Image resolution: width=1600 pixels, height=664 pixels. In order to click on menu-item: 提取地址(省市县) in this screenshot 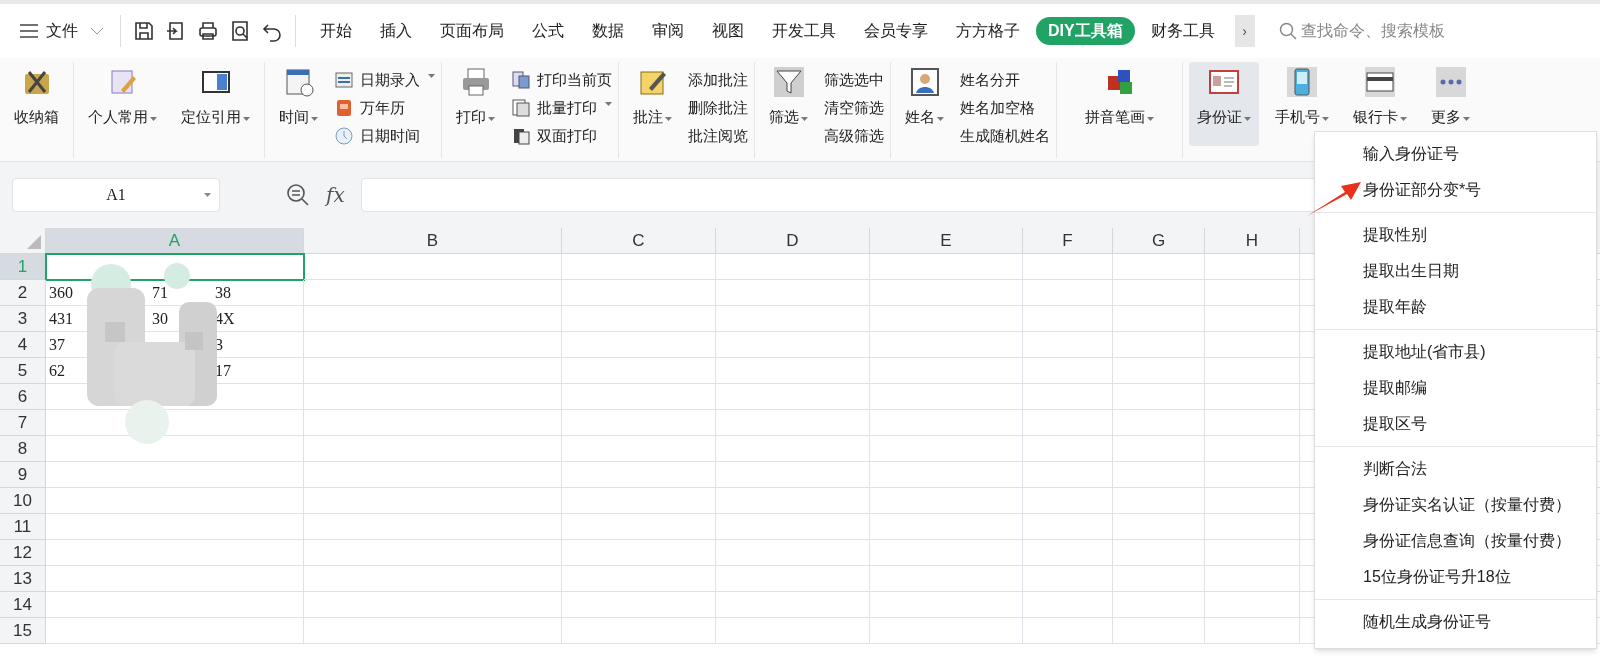, I will do `click(1455, 352)`.